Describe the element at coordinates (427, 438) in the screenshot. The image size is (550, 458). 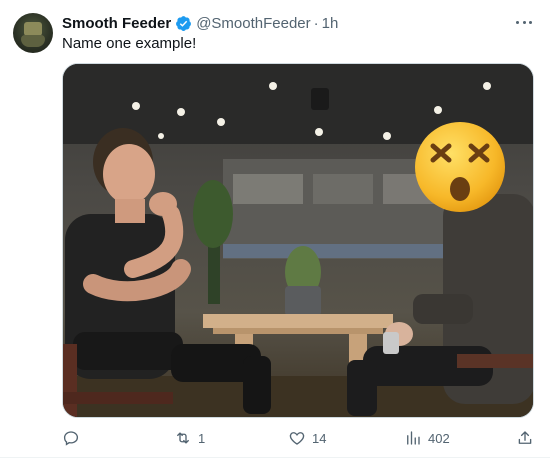
I see `views-button: 402` at that location.